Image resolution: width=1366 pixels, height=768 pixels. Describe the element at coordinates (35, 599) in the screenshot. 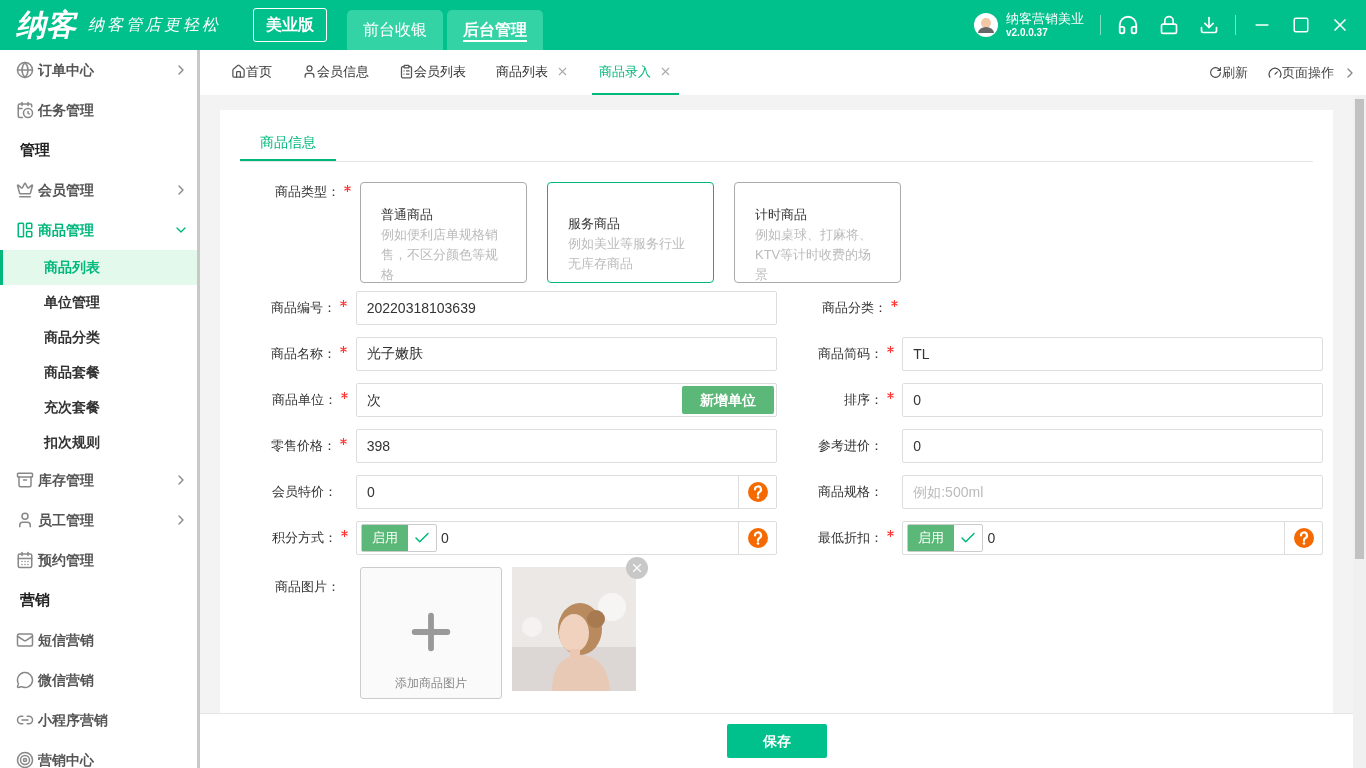

I see `sidebar-section-title: 营销` at that location.